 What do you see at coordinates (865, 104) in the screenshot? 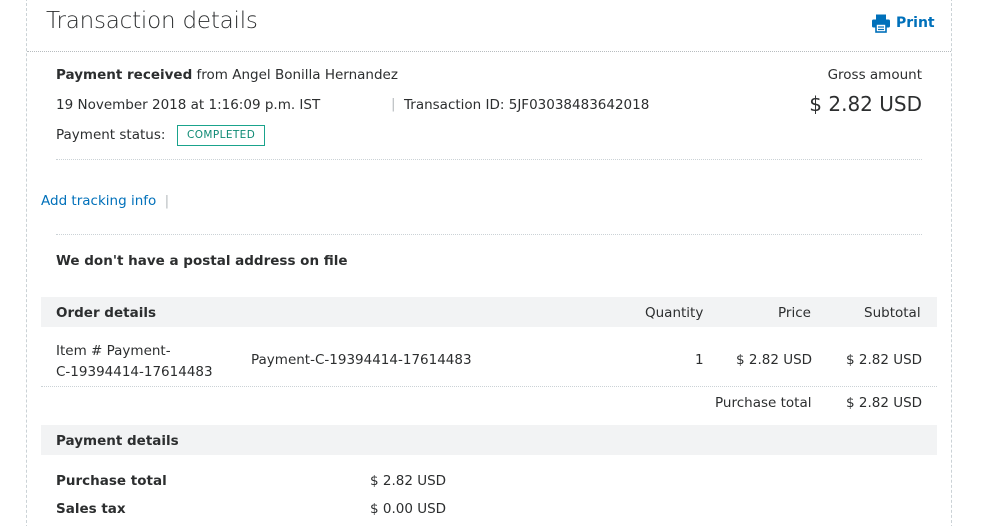
I see `gross-amount-value: $ 2.82 USD` at bounding box center [865, 104].